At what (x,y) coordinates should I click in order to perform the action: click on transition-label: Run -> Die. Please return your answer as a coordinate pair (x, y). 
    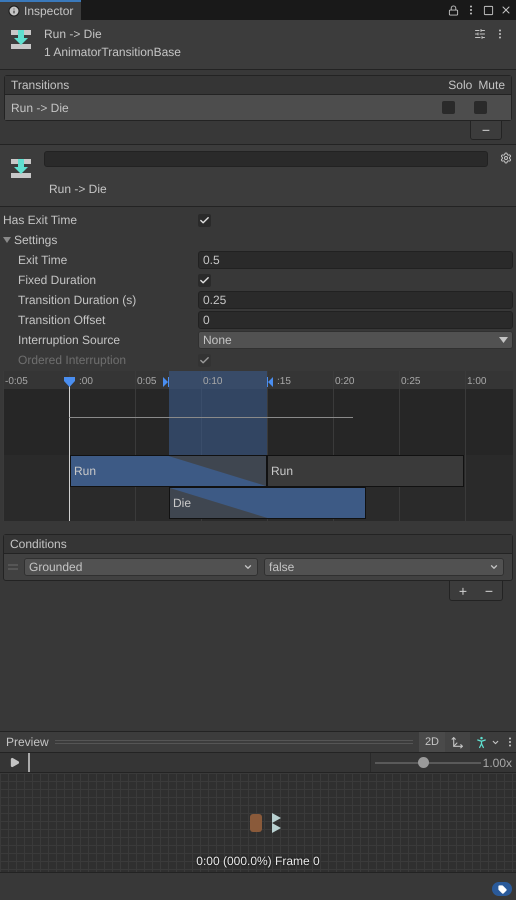
    Looking at the image, I should click on (78, 189).